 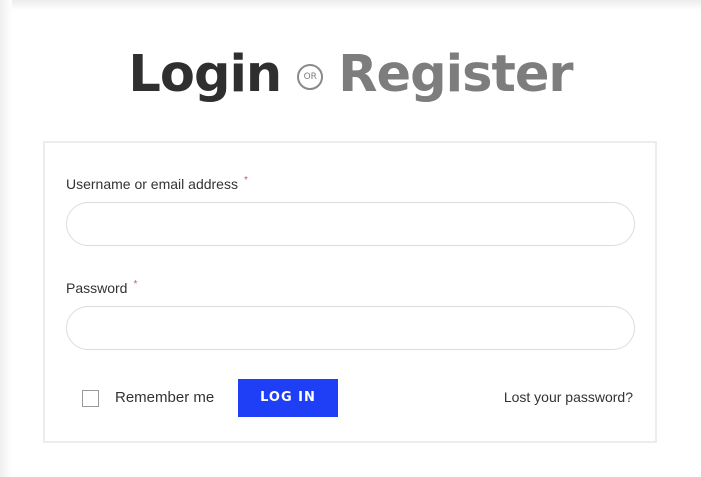 I want to click on username-label: Username or email address *, so click(x=157, y=183).